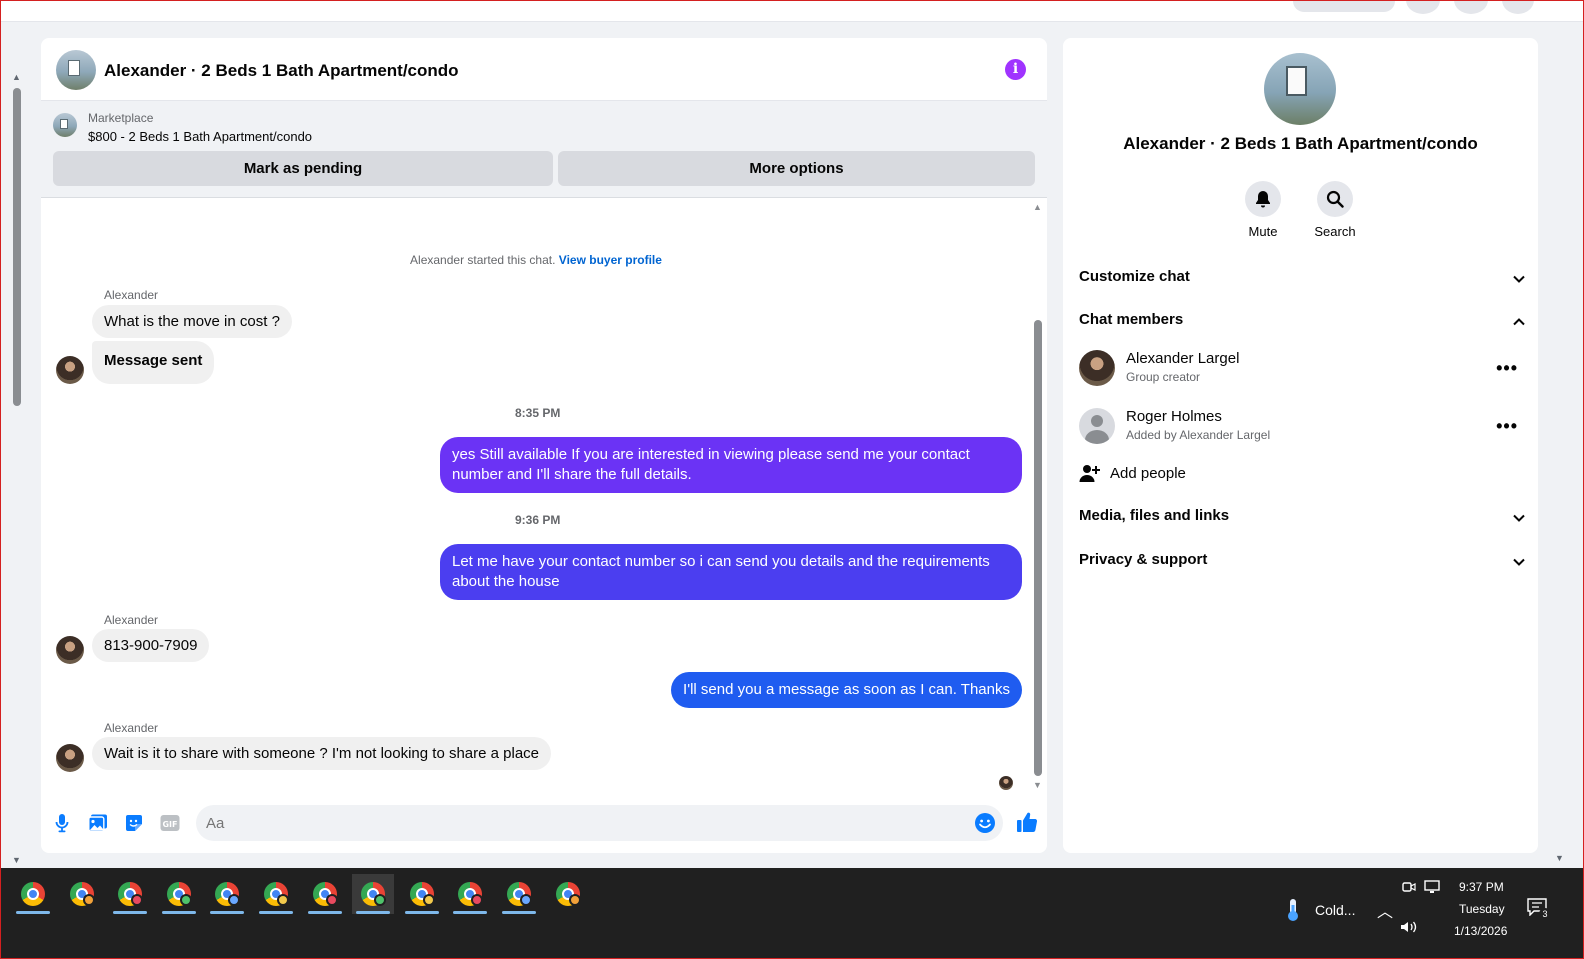  Describe the element at coordinates (1302, 522) in the screenshot. I see `media-files-links-section: Media, files and links` at that location.